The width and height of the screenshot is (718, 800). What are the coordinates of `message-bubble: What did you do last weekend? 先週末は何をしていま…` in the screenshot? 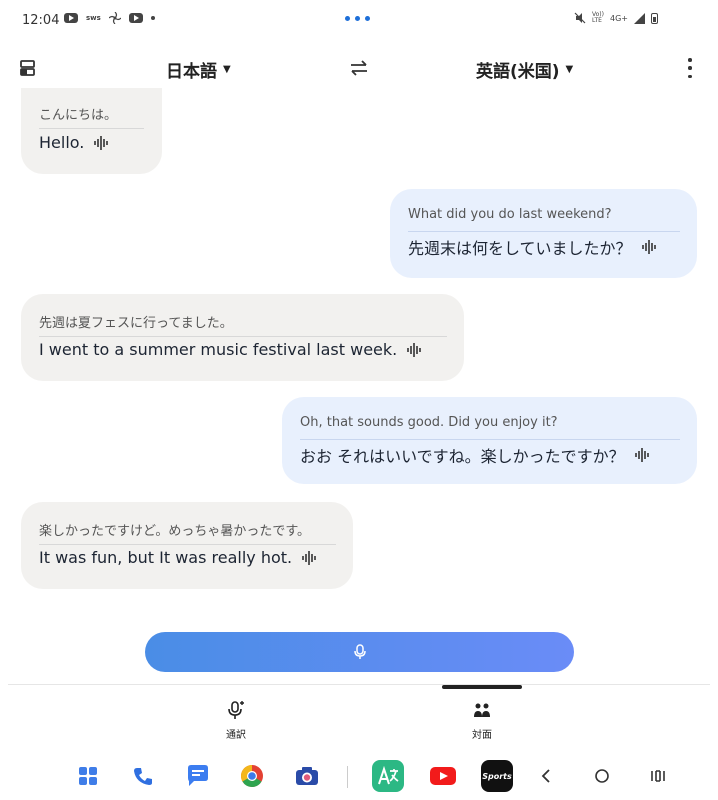 It's located at (543, 233).